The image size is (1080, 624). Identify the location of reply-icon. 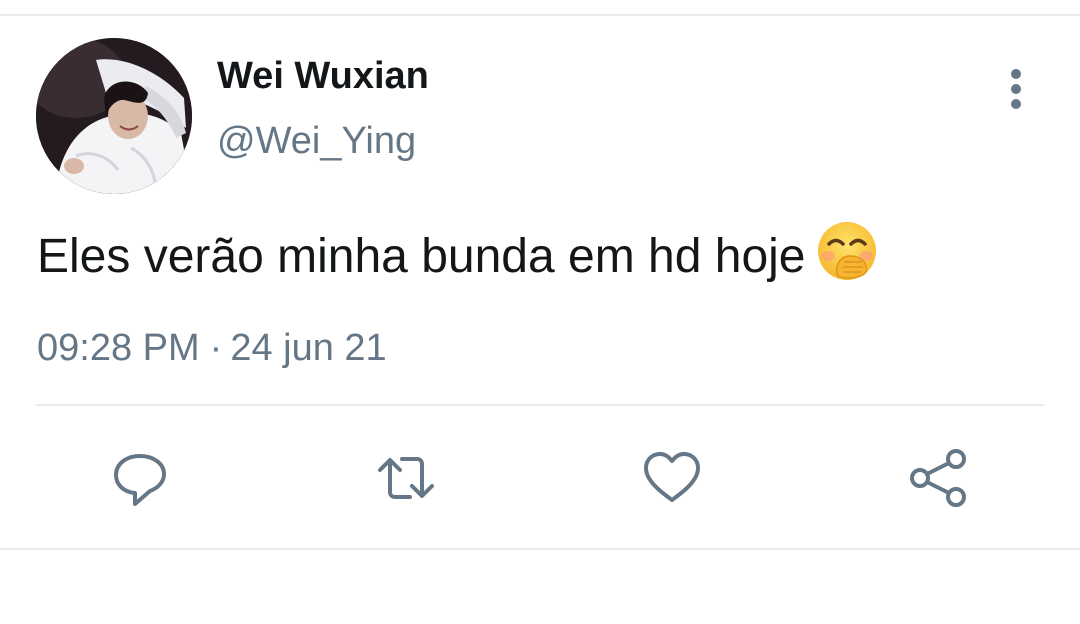
(140, 480).